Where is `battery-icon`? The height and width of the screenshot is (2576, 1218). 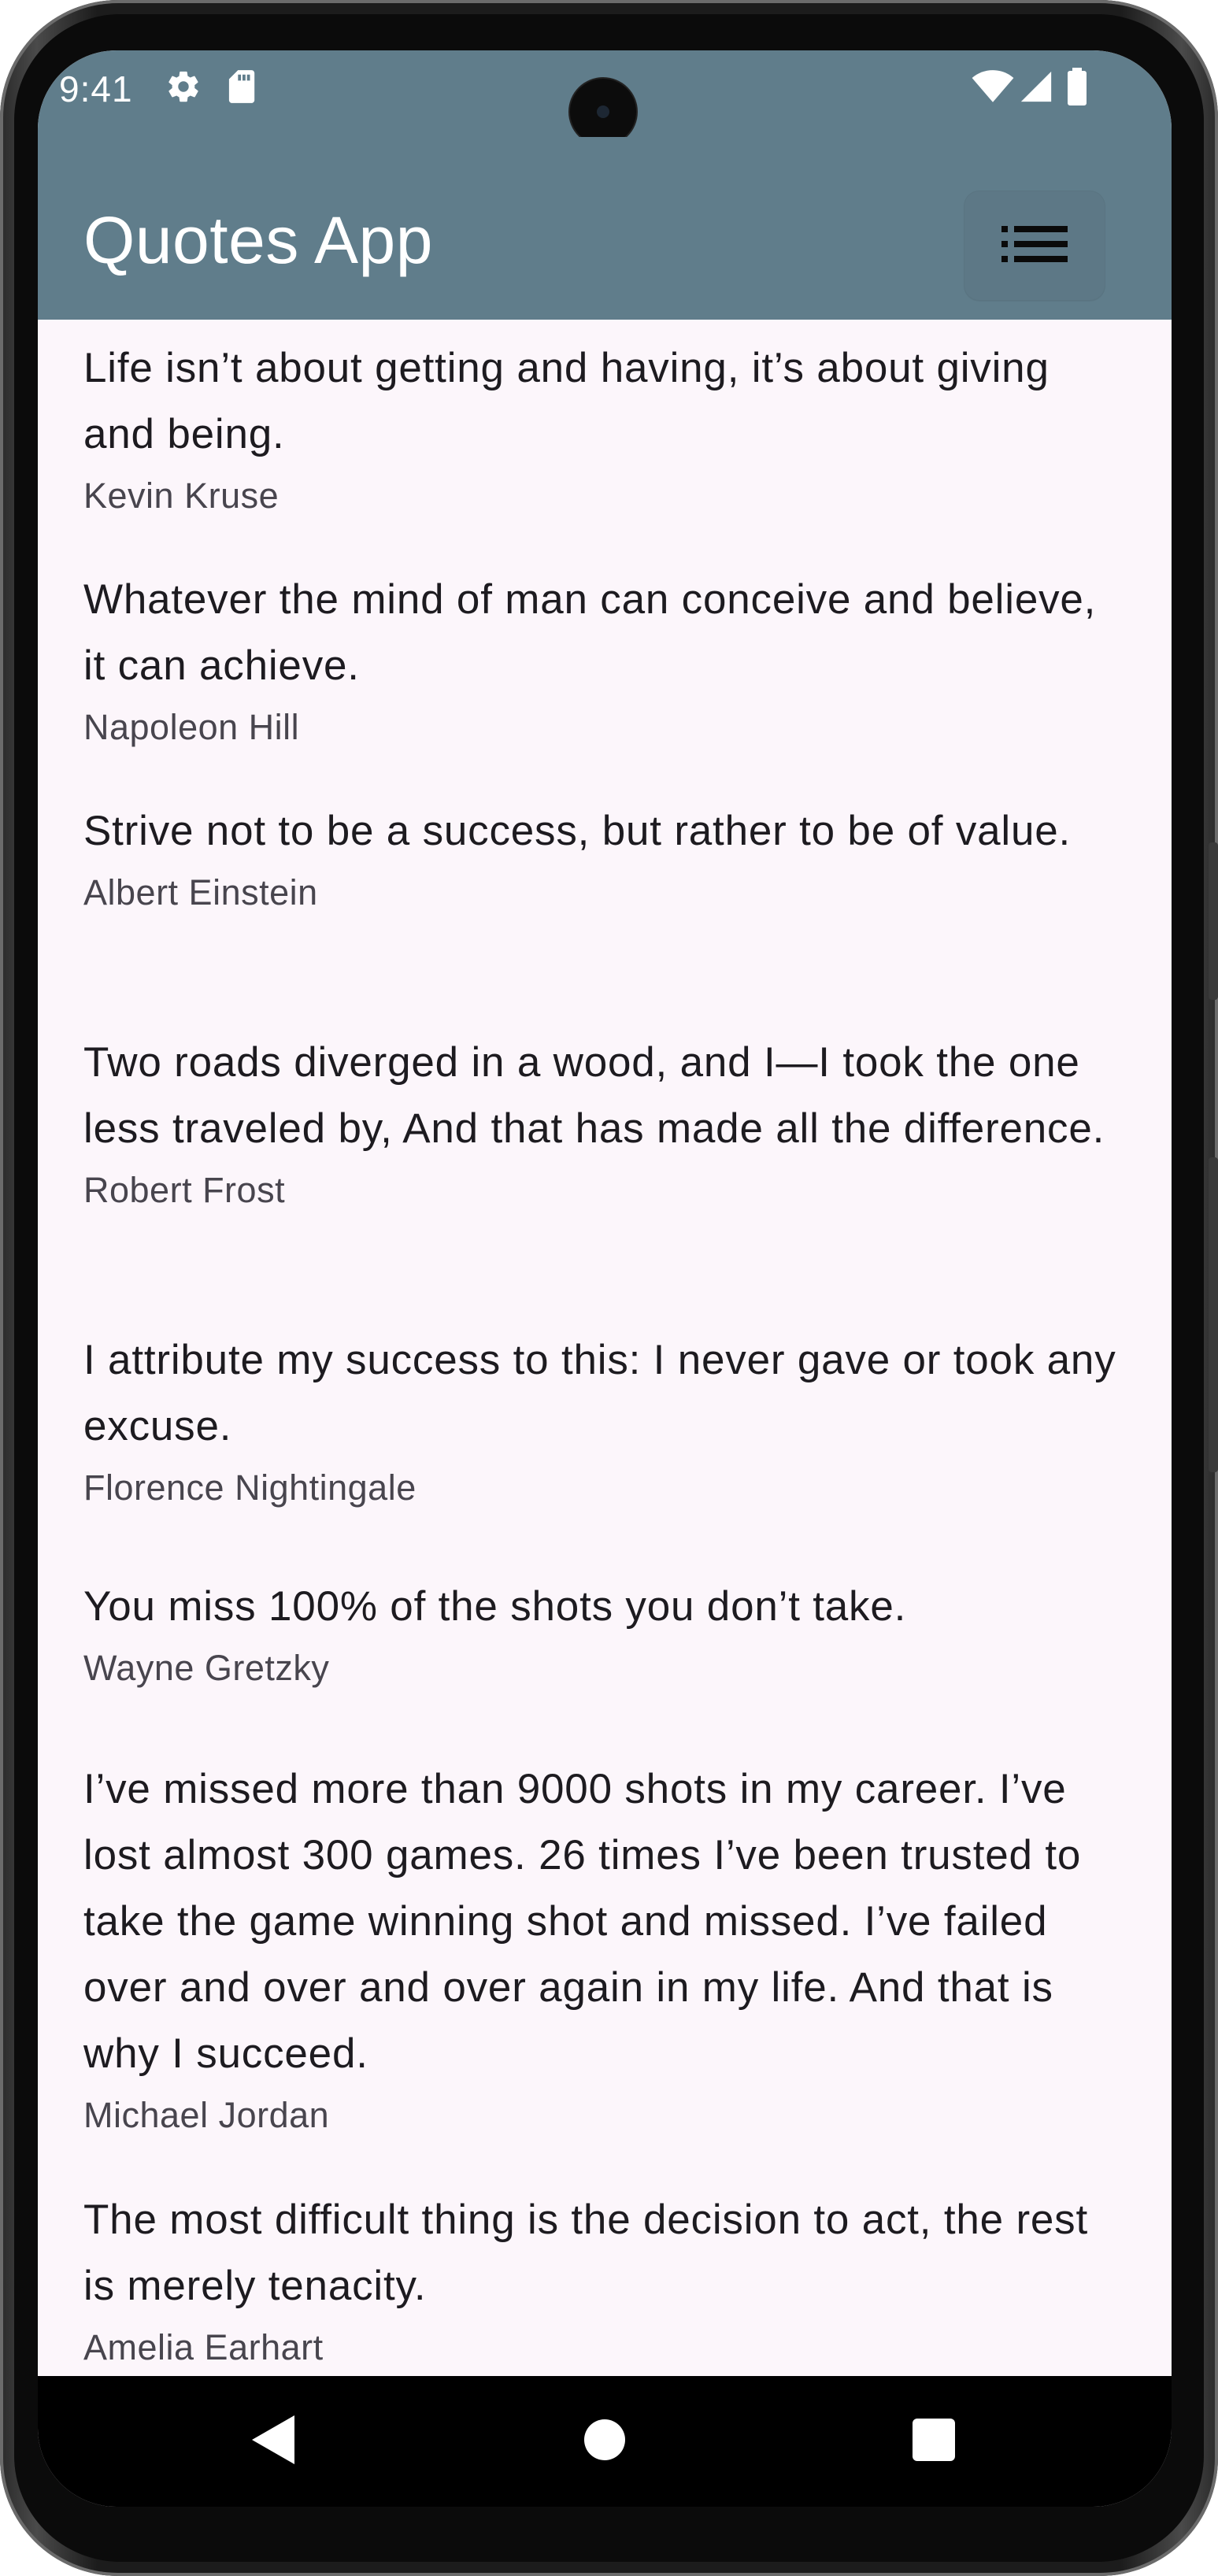
battery-icon is located at coordinates (1077, 86).